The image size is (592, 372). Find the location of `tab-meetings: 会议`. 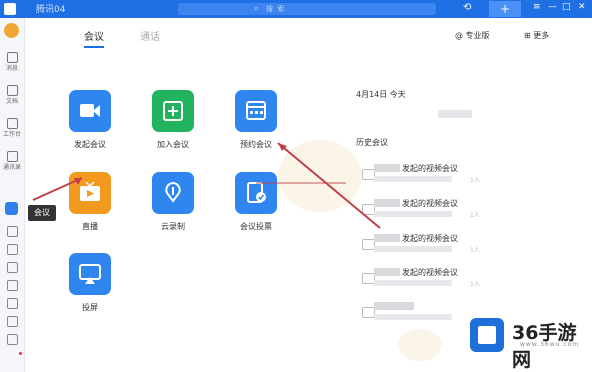

tab-meetings: 会议 is located at coordinates (94, 38).